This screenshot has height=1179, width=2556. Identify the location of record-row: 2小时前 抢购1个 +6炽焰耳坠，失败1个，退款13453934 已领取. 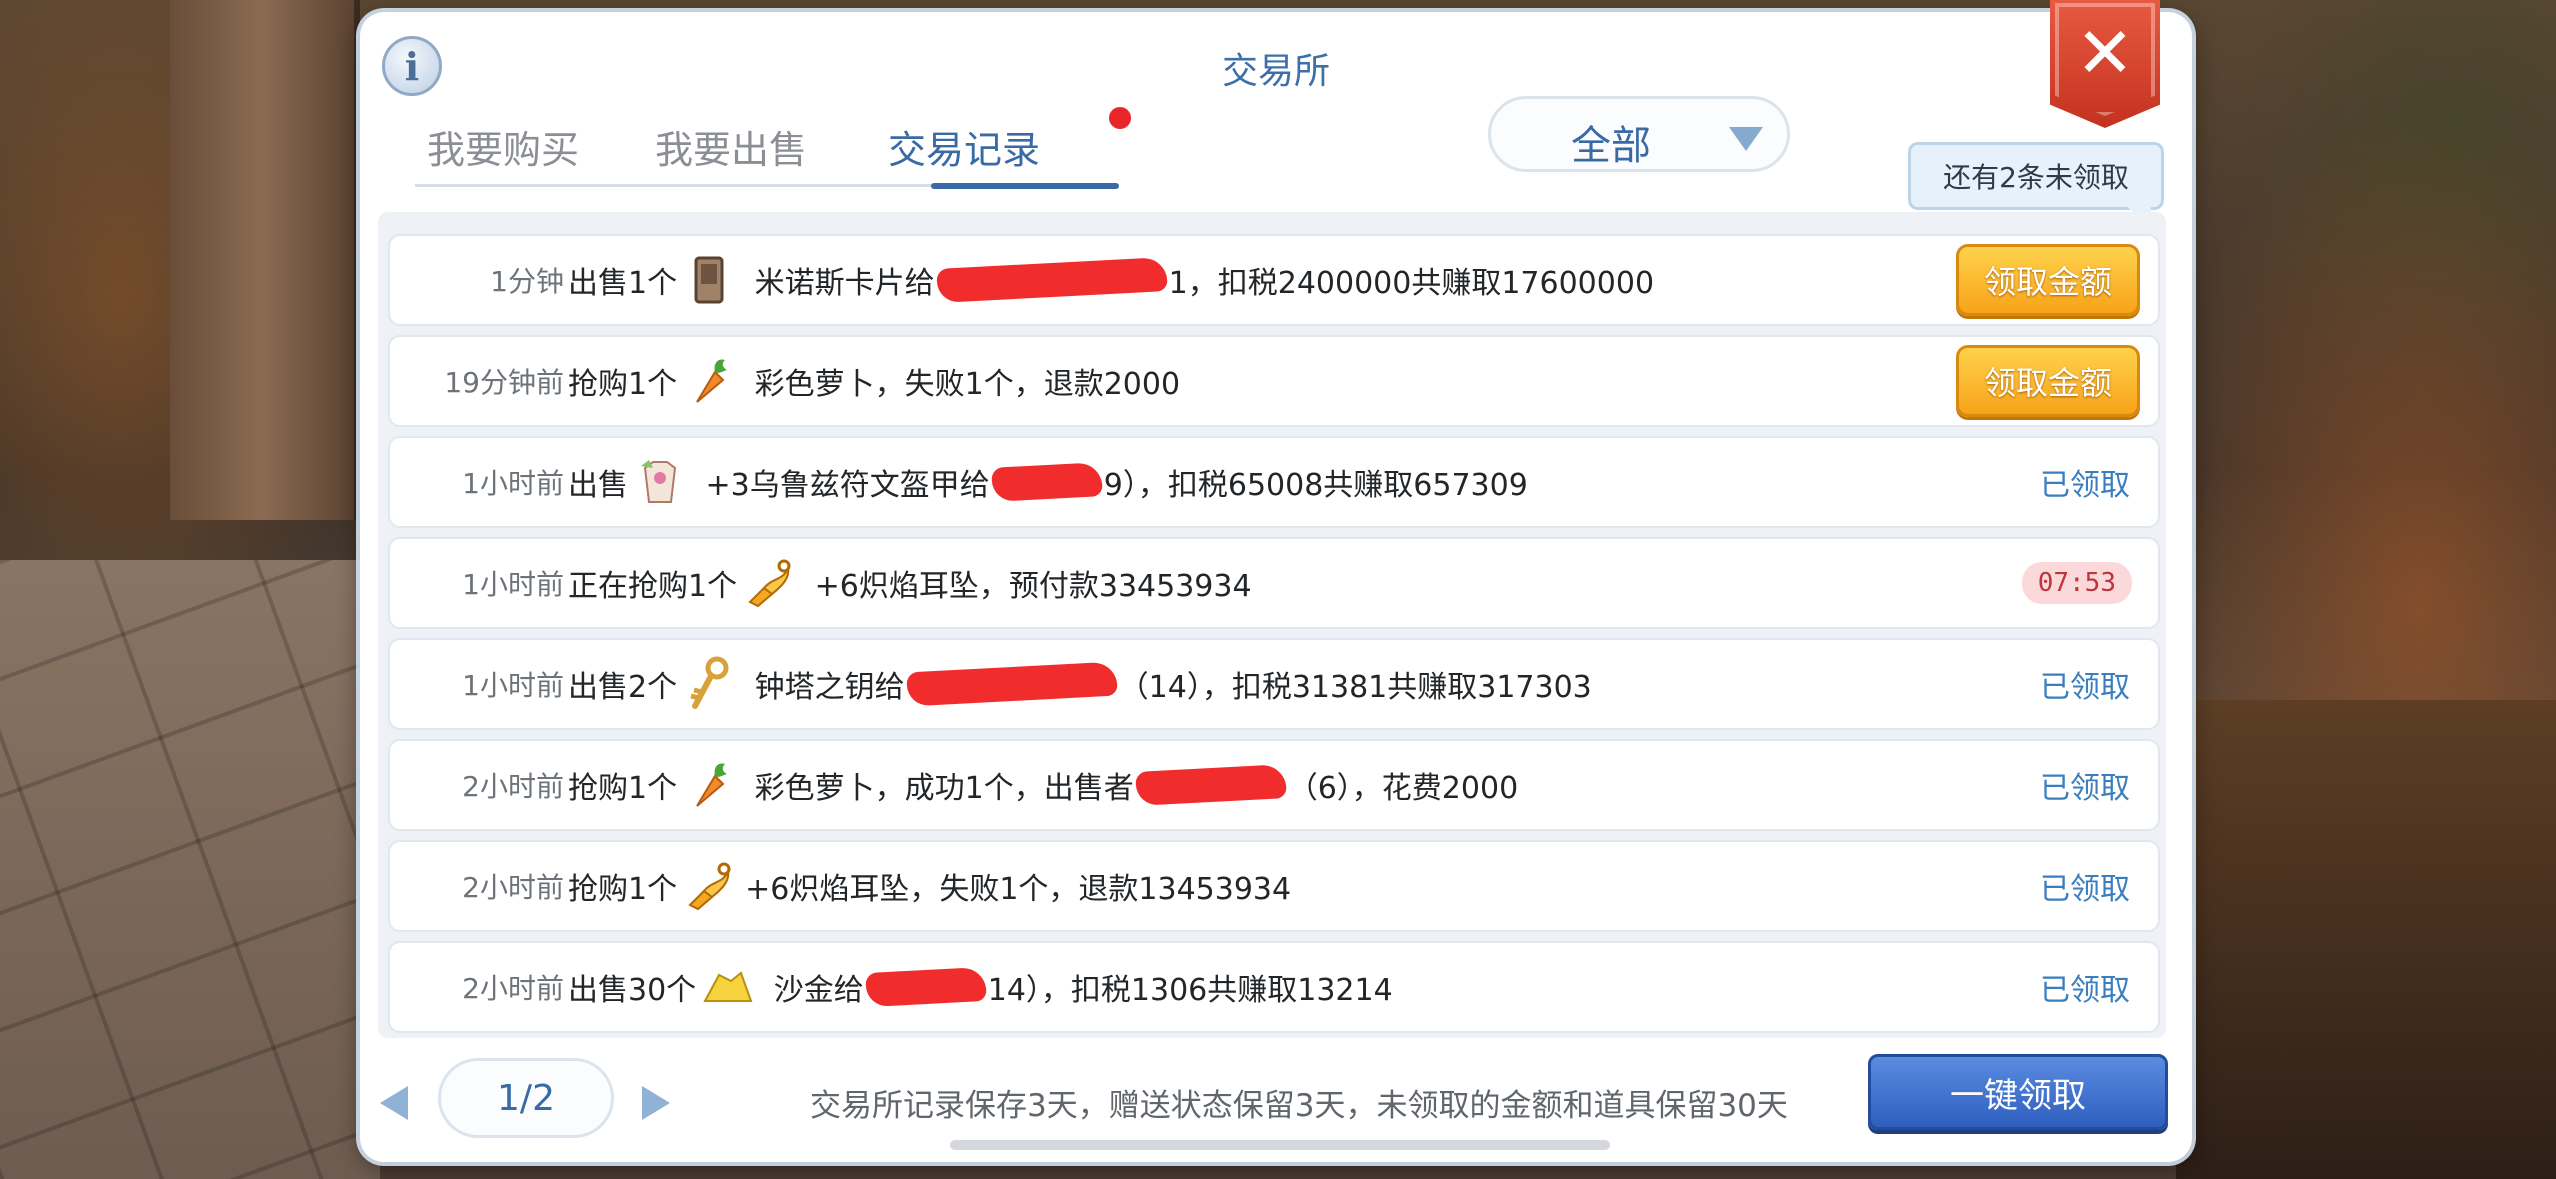
(1274, 886).